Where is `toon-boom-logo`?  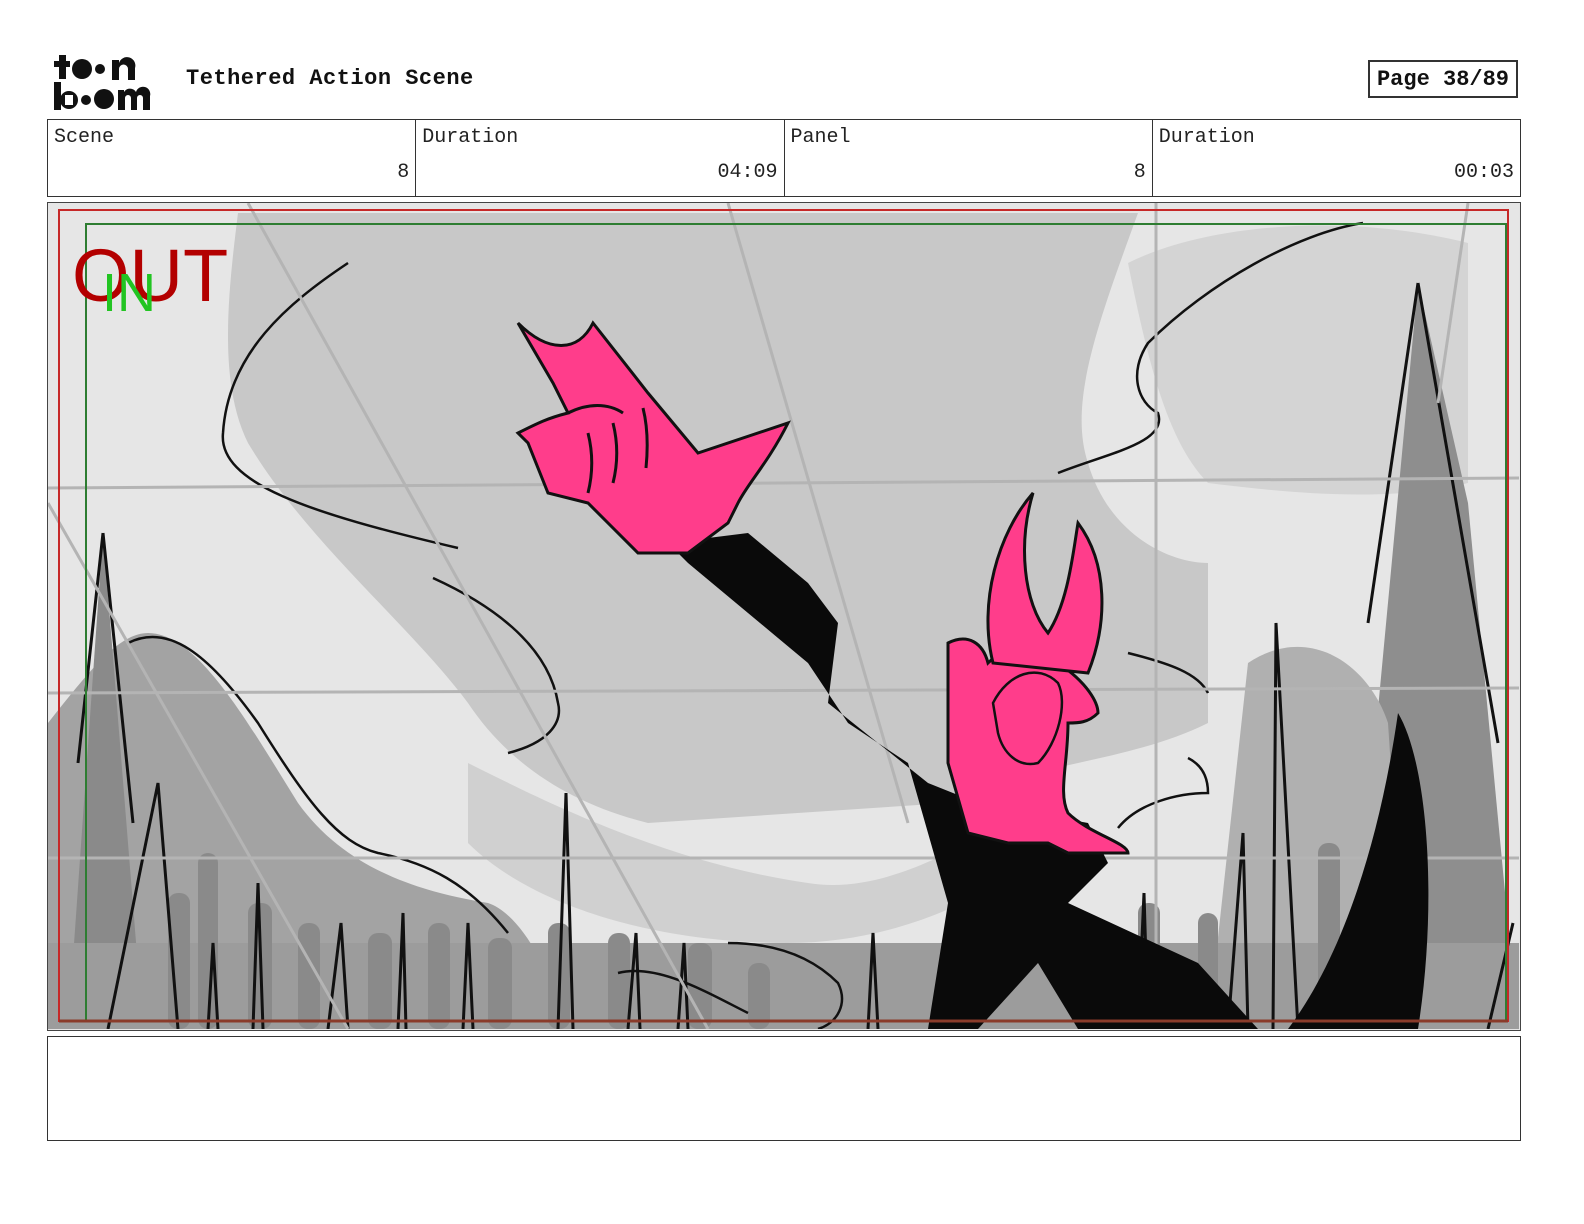
toon-boom-logo is located at coordinates (102, 82).